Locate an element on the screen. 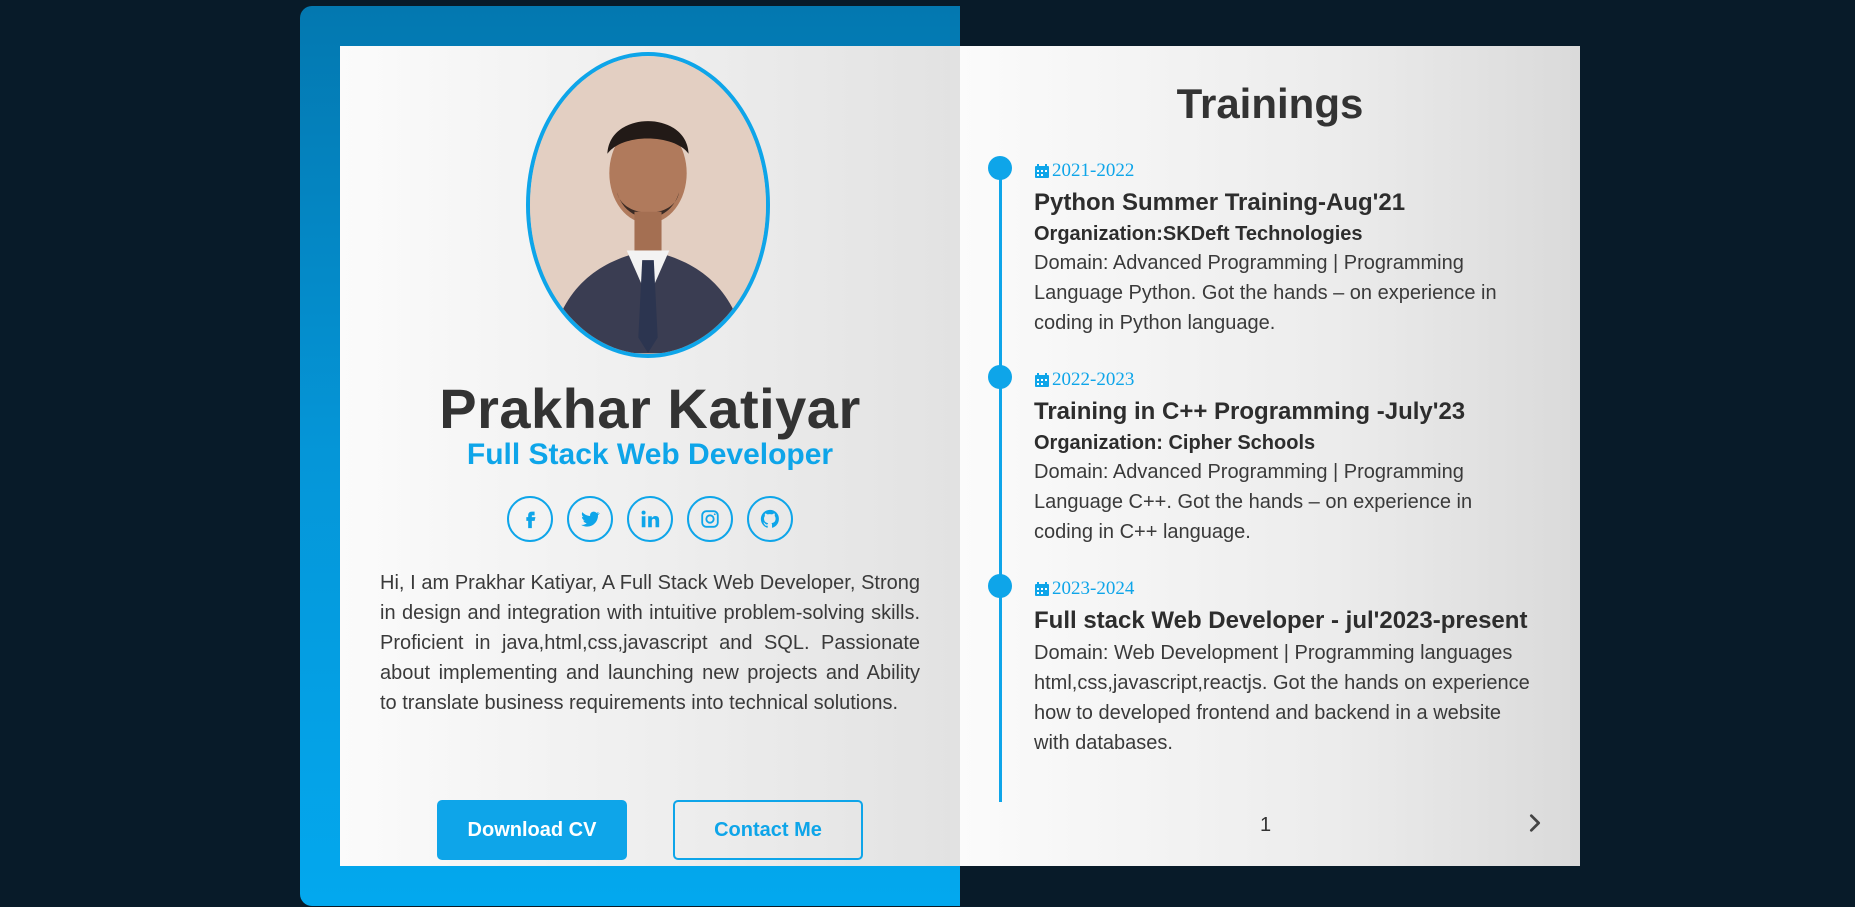  training-organization: Organization: Cipher Schools is located at coordinates (1175, 443).